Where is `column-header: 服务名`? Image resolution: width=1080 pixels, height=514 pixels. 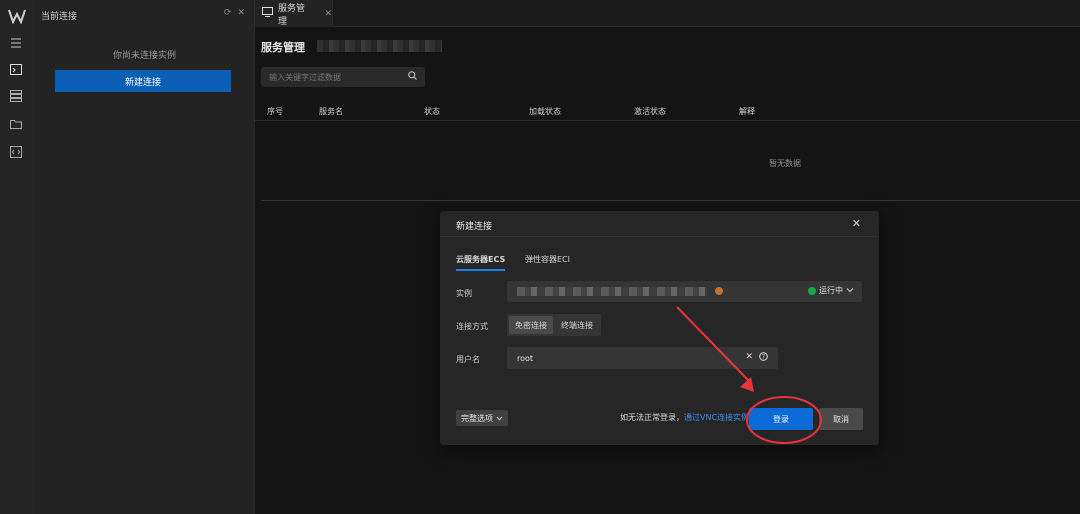
column-header: 服务名 is located at coordinates (331, 111).